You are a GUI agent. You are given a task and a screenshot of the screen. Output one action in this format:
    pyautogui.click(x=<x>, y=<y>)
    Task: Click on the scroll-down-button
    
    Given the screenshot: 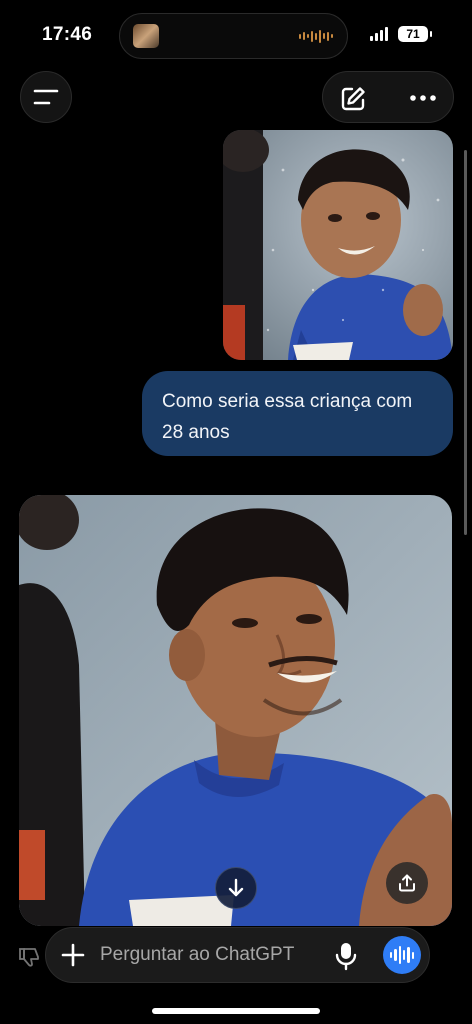 What is the action you would take?
    pyautogui.click(x=236, y=888)
    